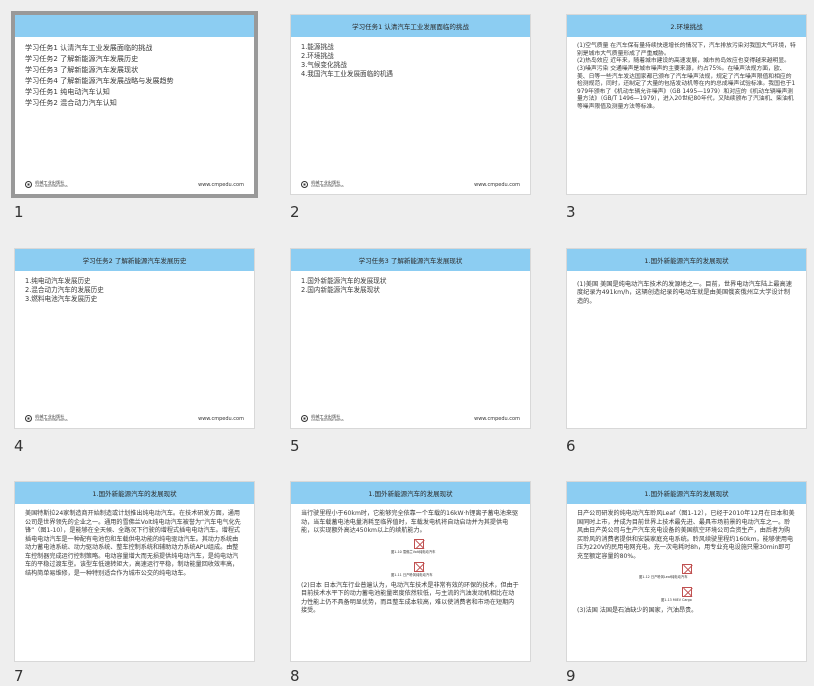 The image size is (814, 686). I want to click on figure-group: 图1-12 日产聆风Leaf纯电动汽车, so click(686, 574).